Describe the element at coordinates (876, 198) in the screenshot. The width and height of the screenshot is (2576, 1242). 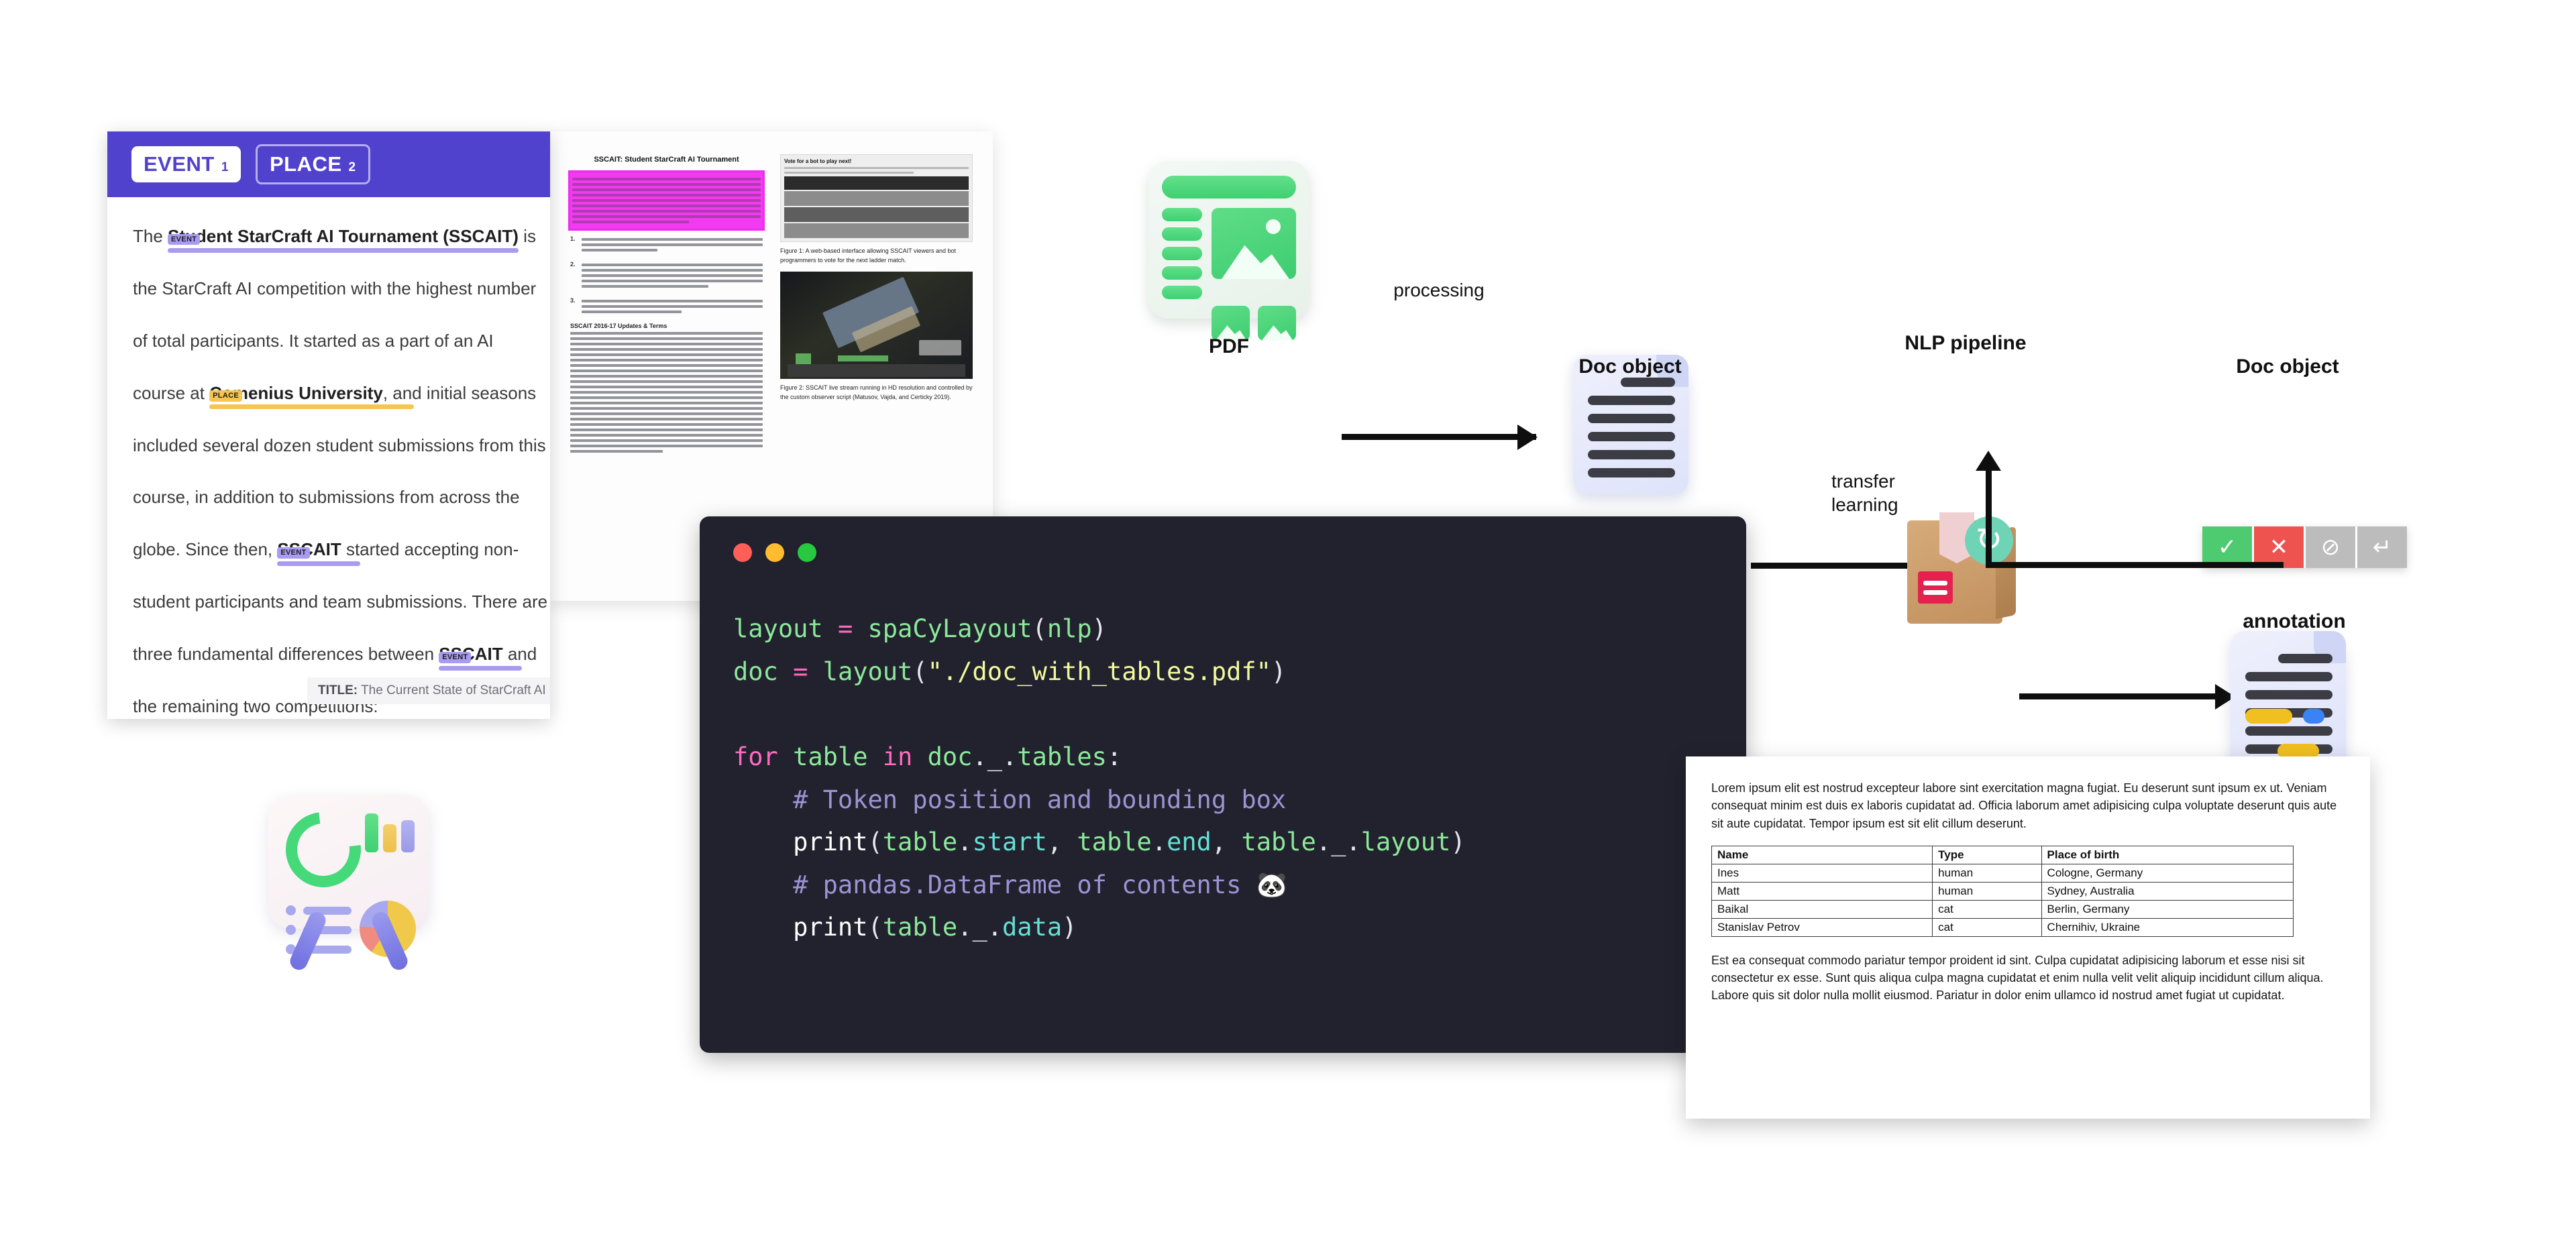
I see `paper-figure1-image: Vote for a bot to play next!` at that location.